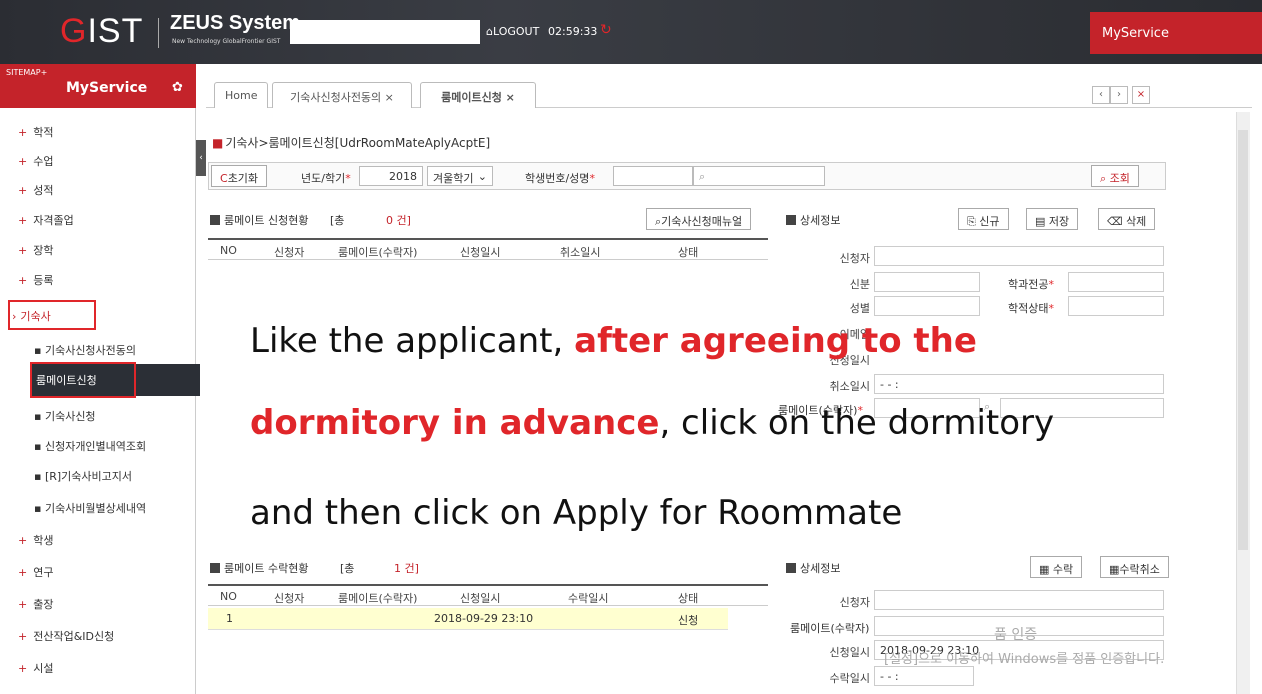 Image resolution: width=1262 pixels, height=694 pixels. Describe the element at coordinates (1243, 340) in the screenshot. I see `scrollbar-thumb` at that location.